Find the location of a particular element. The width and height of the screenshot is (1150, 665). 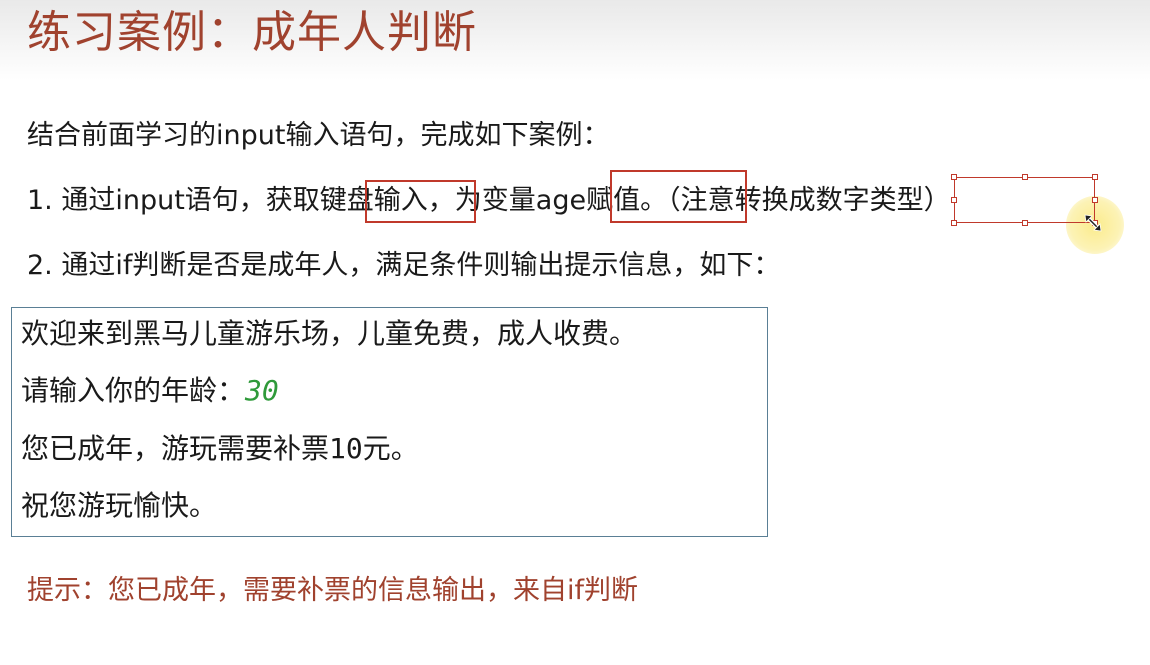

hint-text: 提示：您已成年，需要补票的信息输出，来自if判断 is located at coordinates (333, 590).